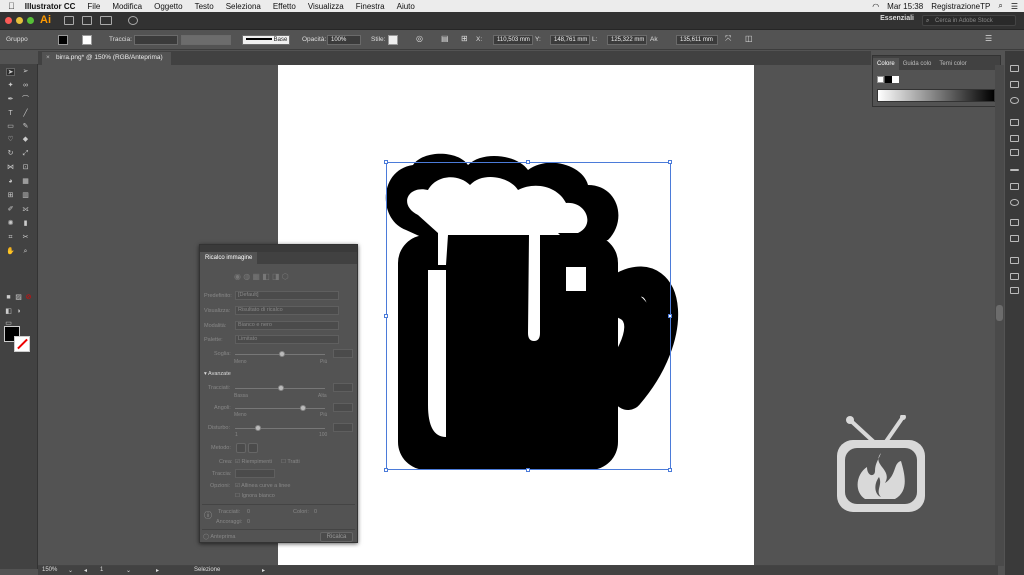  What do you see at coordinates (303, 408) in the screenshot?
I see `angoli-slider-knob` at bounding box center [303, 408].